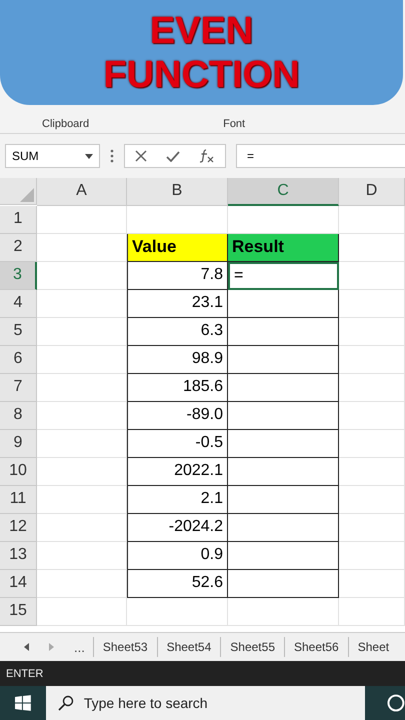 The image size is (405, 720). What do you see at coordinates (396, 703) in the screenshot?
I see `circle-icon` at bounding box center [396, 703].